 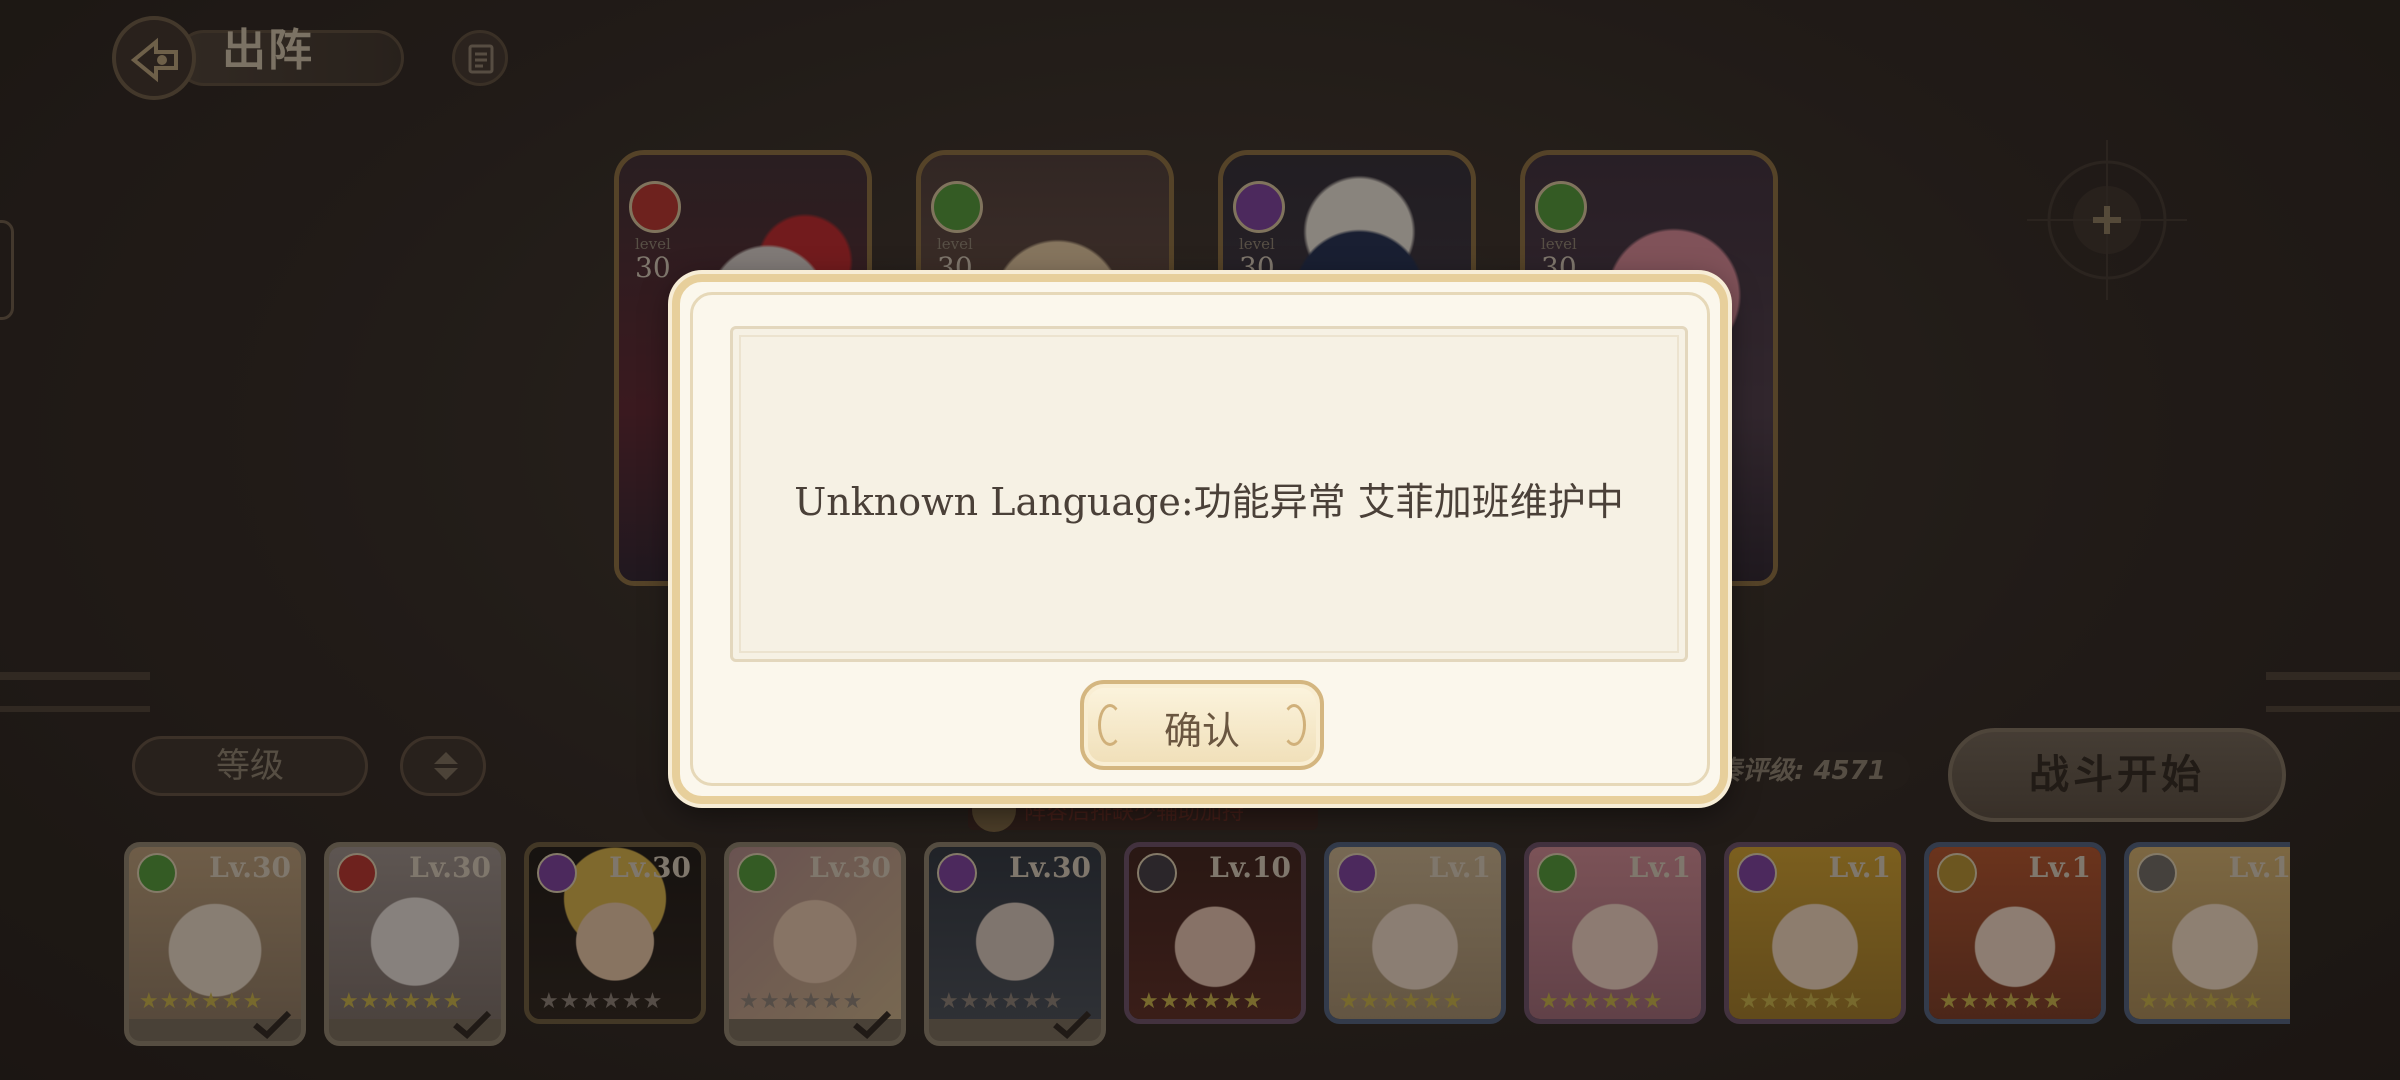 I want to click on dialog-message: Unknown Language:功能异常 艾菲加班维护中, so click(x=1209, y=502).